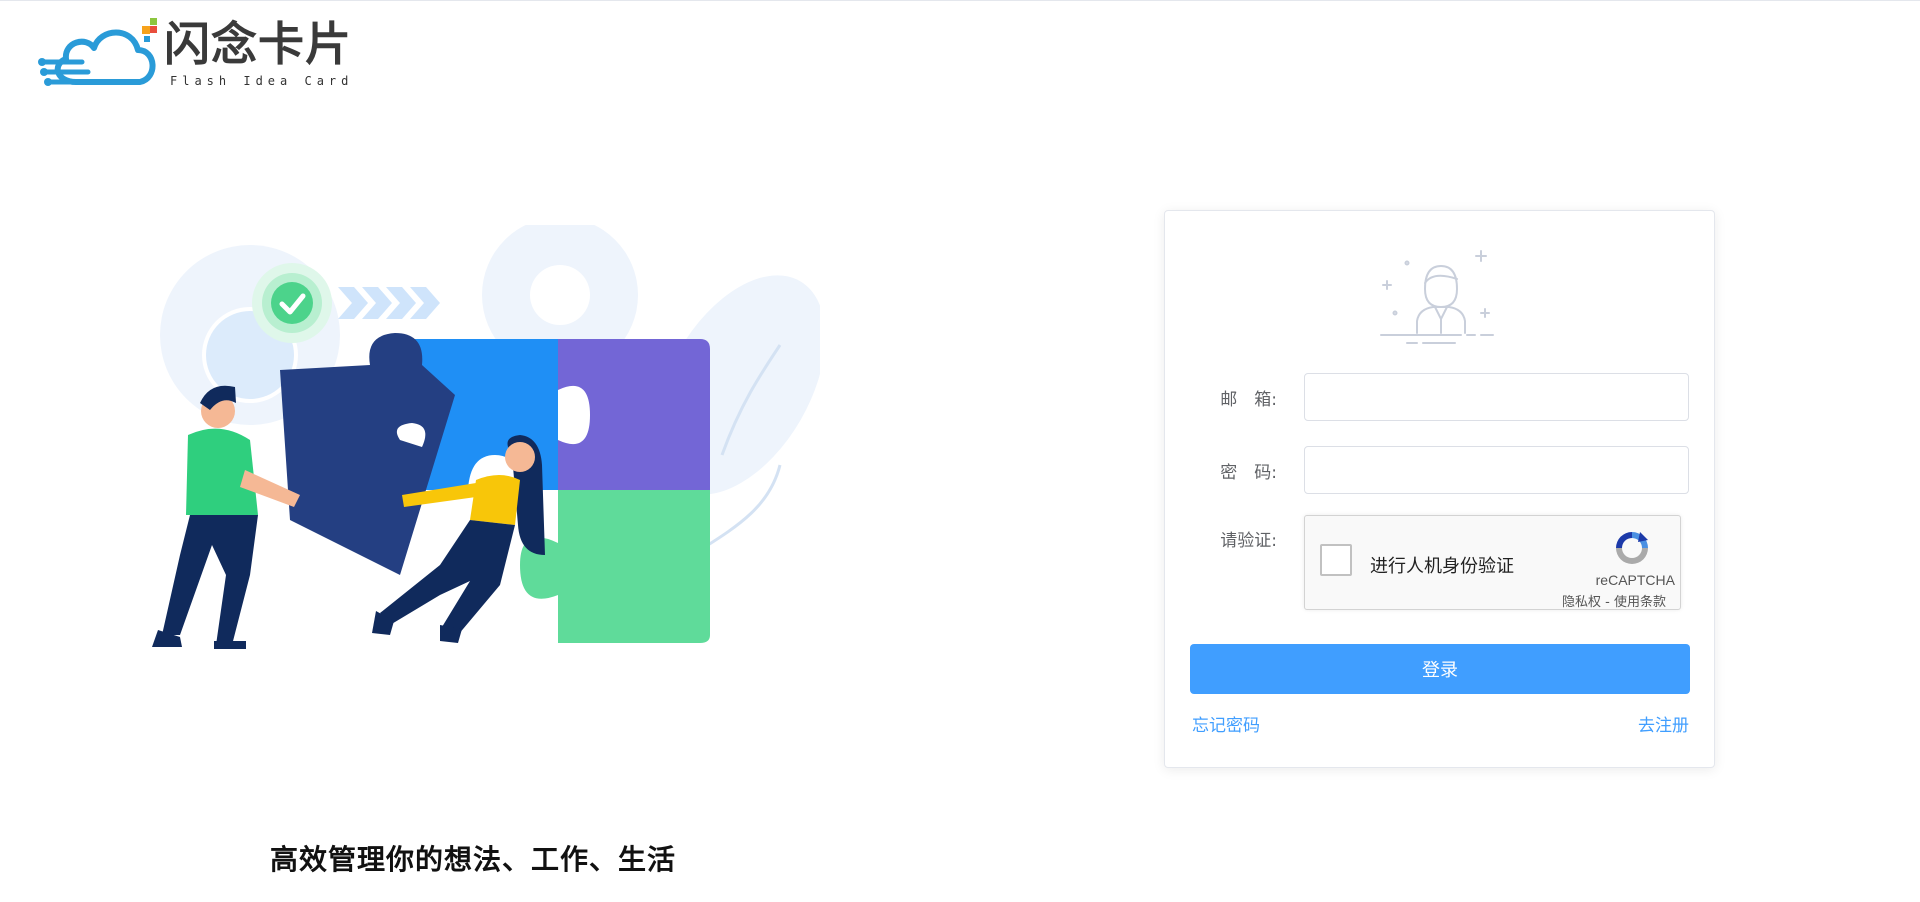 The height and width of the screenshot is (902, 1920). What do you see at coordinates (262, 81) in the screenshot?
I see `logo-subtitle: Flash Idea Card` at bounding box center [262, 81].